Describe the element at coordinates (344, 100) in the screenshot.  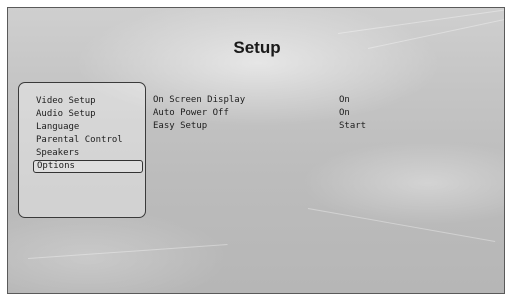
I see `setting-value-on-screen-display: On` at that location.